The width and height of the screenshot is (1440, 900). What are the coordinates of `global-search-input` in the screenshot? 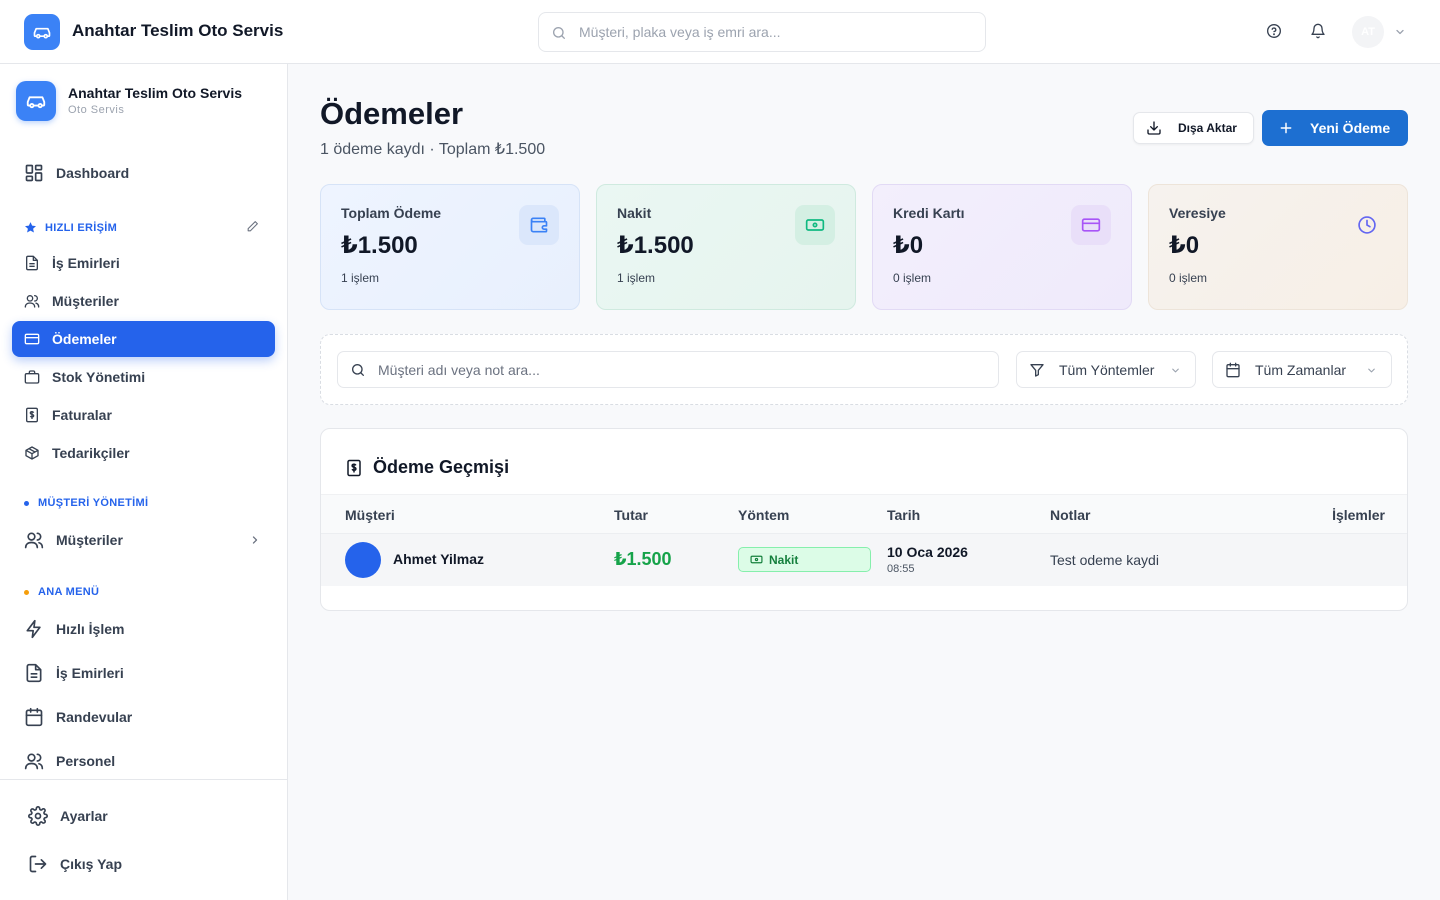 It's located at (779, 32).